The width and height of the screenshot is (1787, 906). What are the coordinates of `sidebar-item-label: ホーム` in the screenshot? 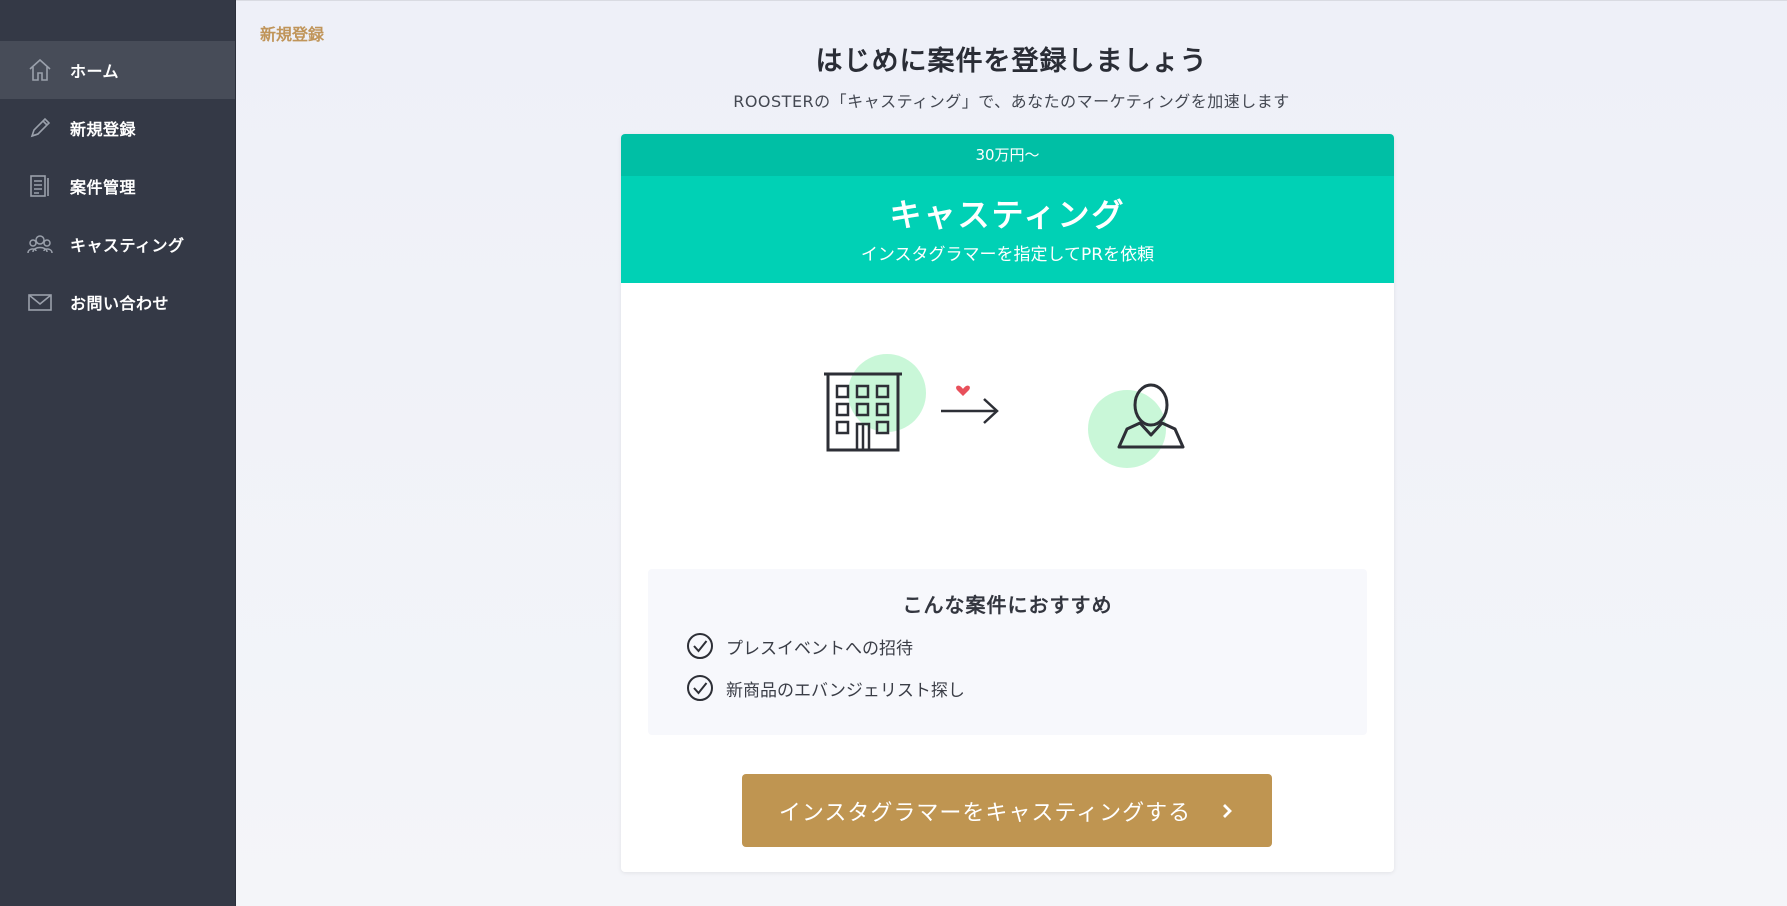 It's located at (95, 71).